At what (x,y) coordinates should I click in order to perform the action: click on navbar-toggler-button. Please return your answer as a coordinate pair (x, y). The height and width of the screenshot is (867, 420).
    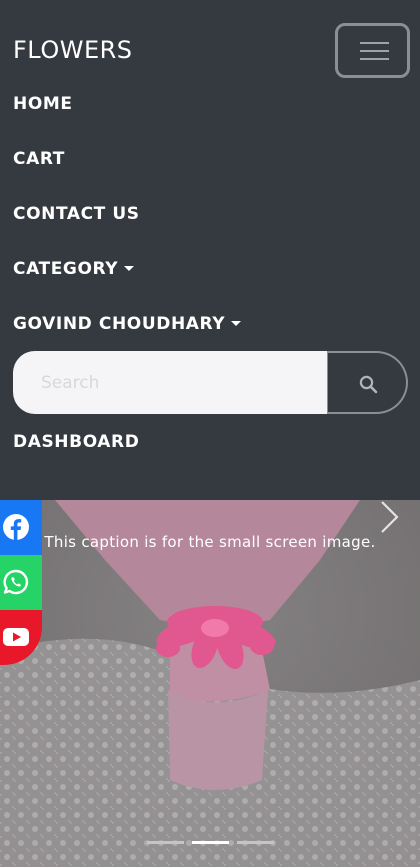
    Looking at the image, I should click on (372, 50).